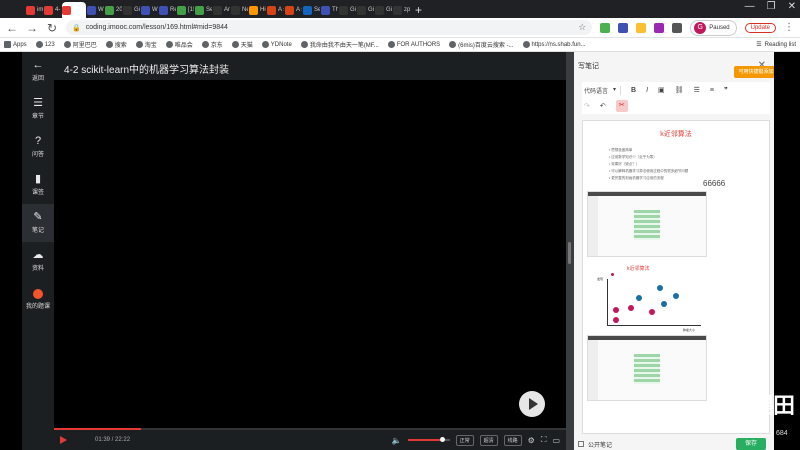 Image resolution: width=800 pixels, height=450 pixels. What do you see at coordinates (413, 44) in the screenshot?
I see `bookmark-item: FOR AUTHORS` at bounding box center [413, 44].